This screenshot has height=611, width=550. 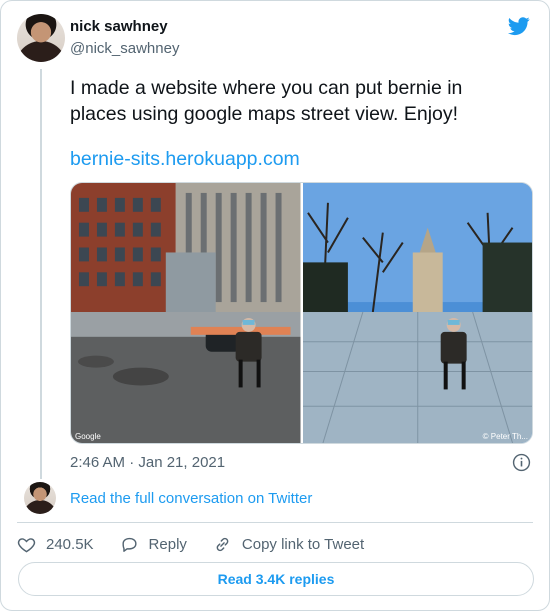 What do you see at coordinates (129, 544) in the screenshot?
I see `reply-icon` at bounding box center [129, 544].